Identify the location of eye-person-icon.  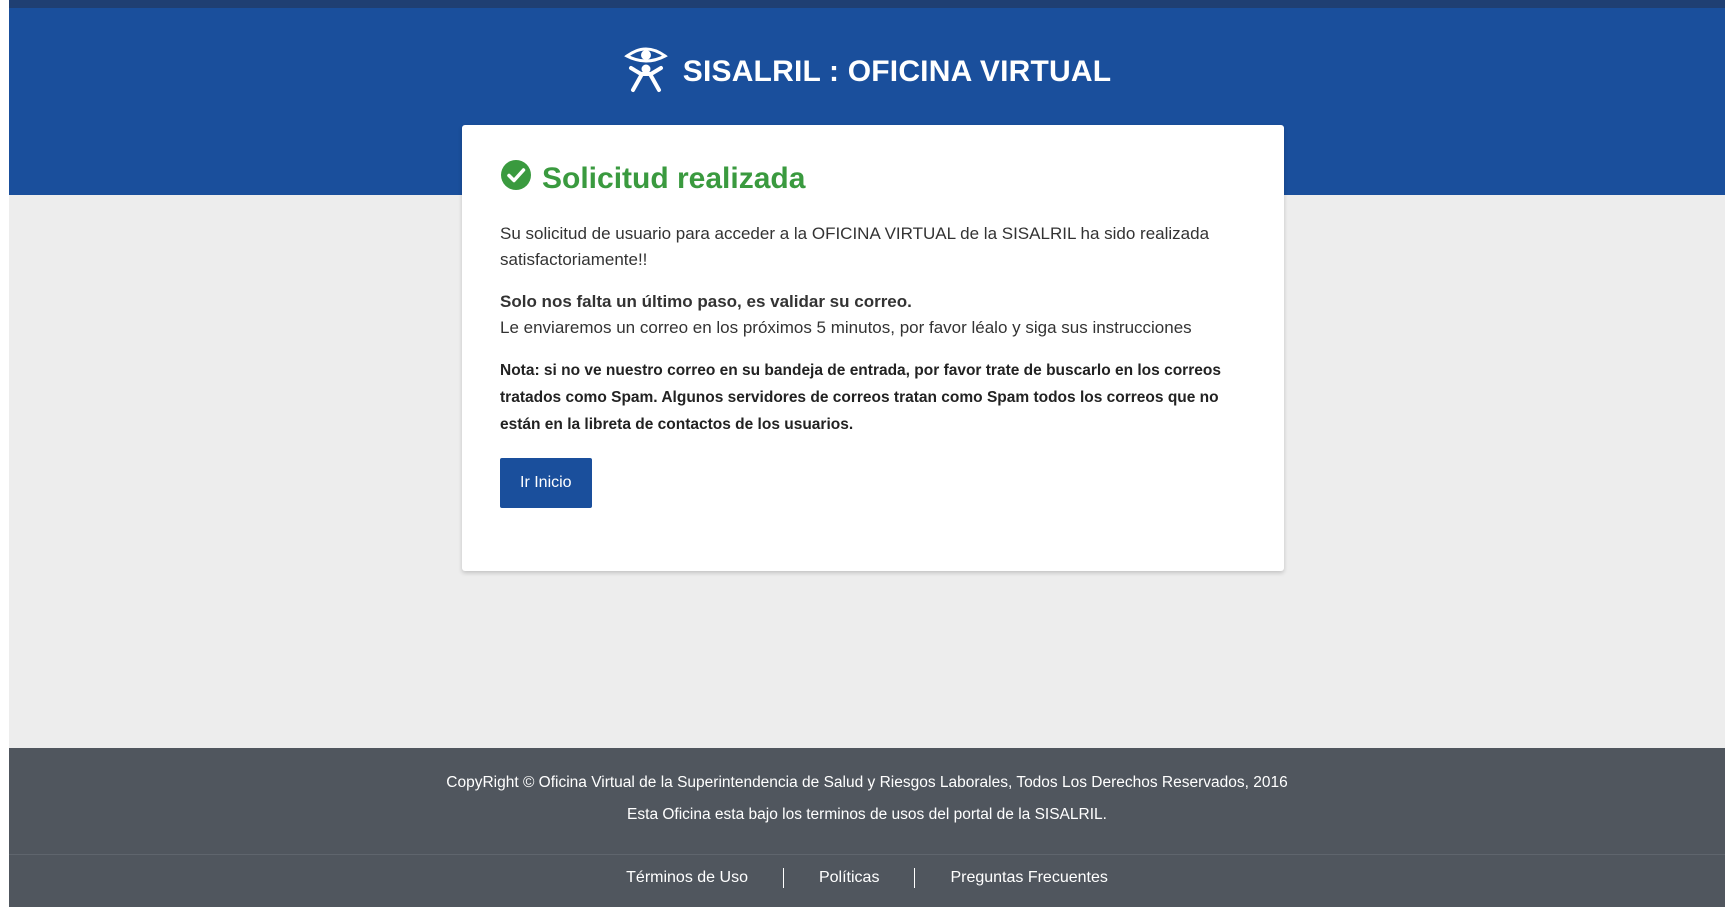
(646, 71).